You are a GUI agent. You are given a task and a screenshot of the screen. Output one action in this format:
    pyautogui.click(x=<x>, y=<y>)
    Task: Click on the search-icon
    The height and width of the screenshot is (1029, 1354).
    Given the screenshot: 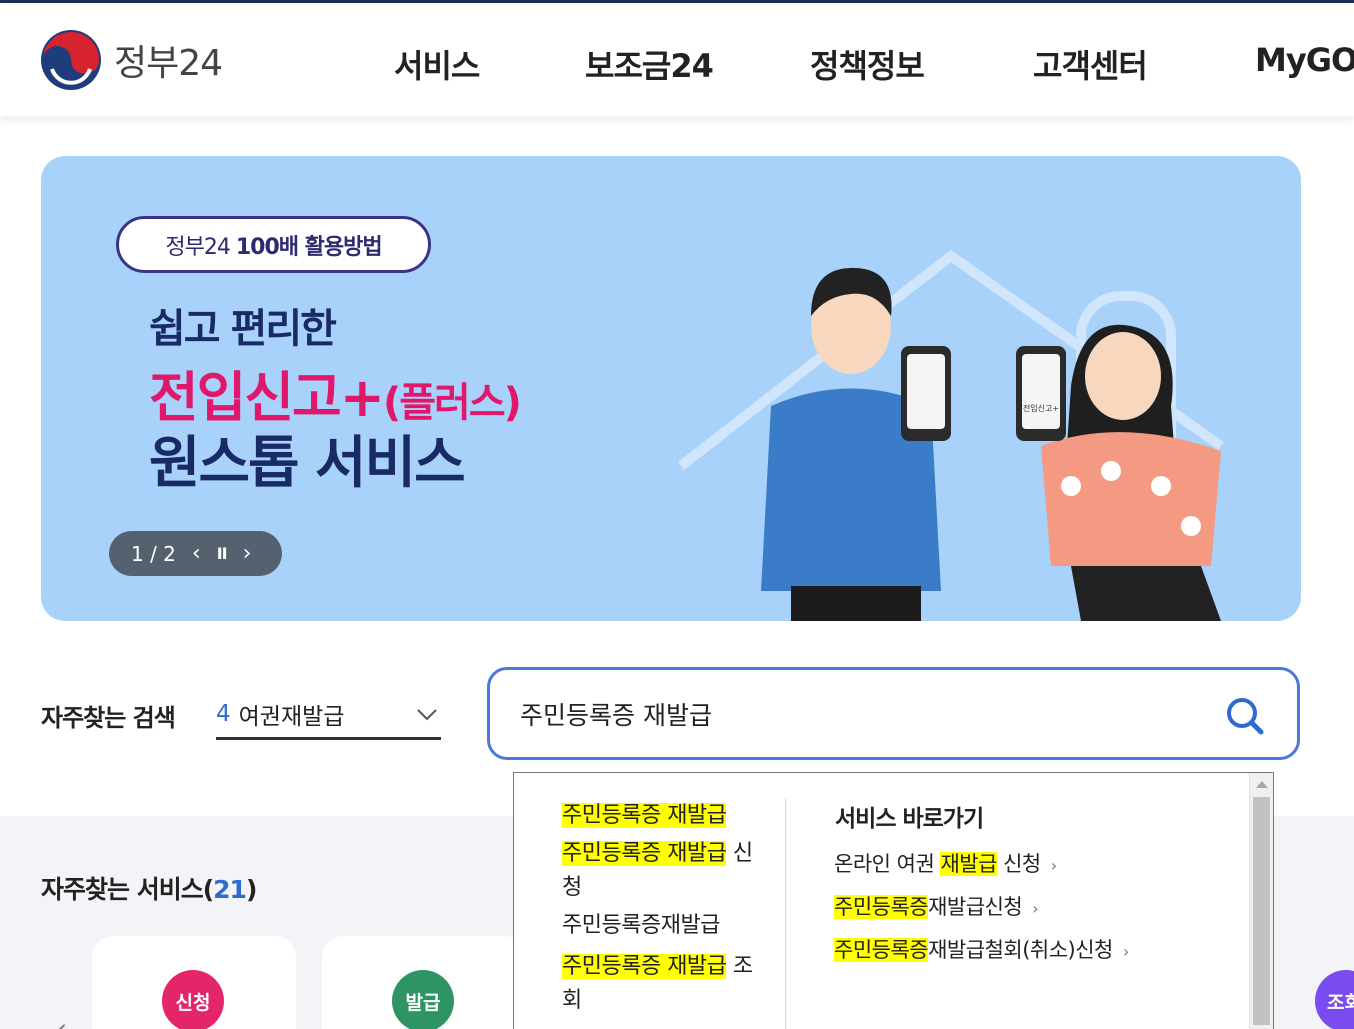 What is the action you would take?
    pyautogui.click(x=1245, y=716)
    